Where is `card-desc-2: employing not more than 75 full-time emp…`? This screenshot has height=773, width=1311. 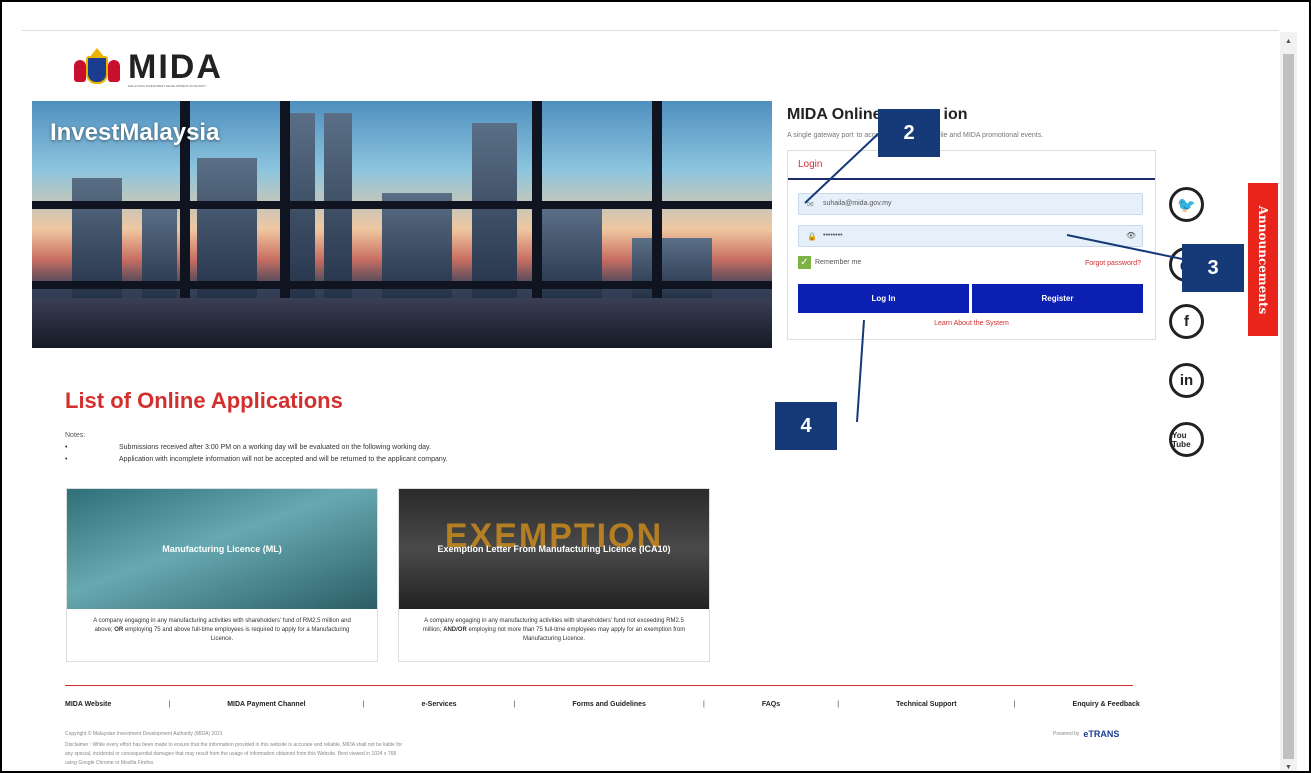 card-desc-2: employing not more than 75 full-time emp… is located at coordinates (577, 634).